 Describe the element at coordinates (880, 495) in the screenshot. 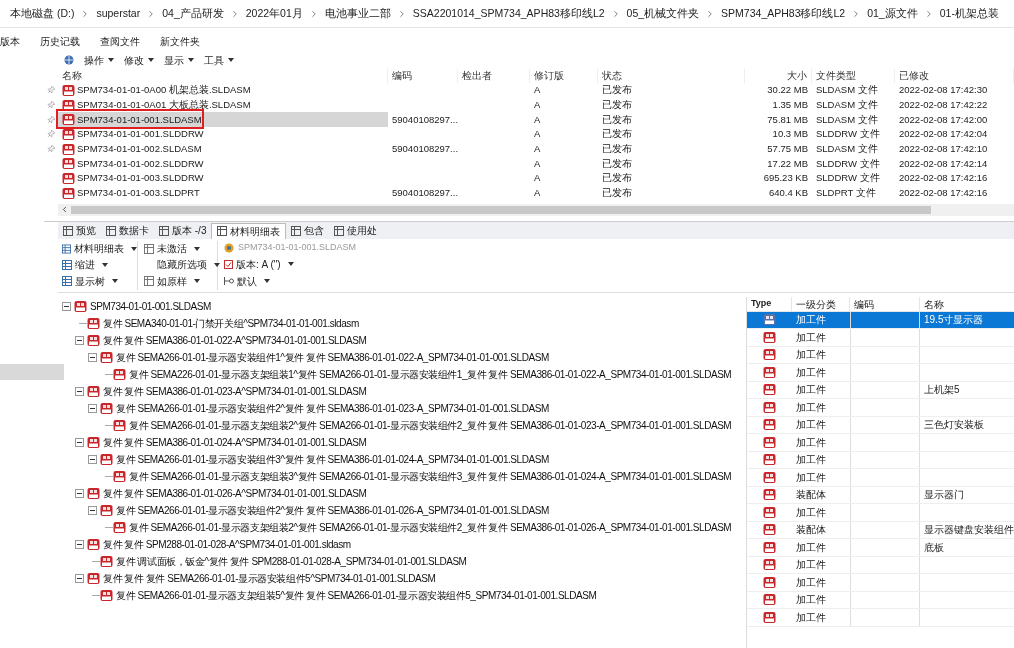

I see `bom-row: 装配体 显示器门` at that location.